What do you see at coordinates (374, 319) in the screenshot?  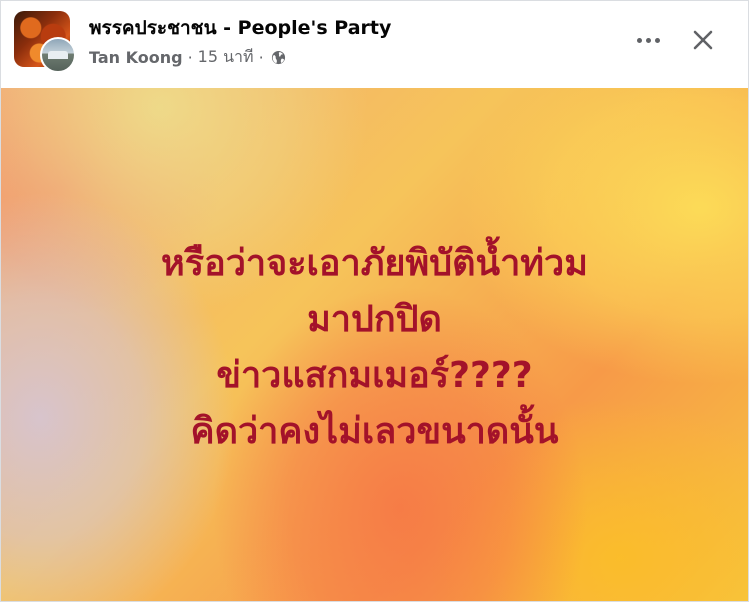 I see `post-text-line: มาปกปิด` at bounding box center [374, 319].